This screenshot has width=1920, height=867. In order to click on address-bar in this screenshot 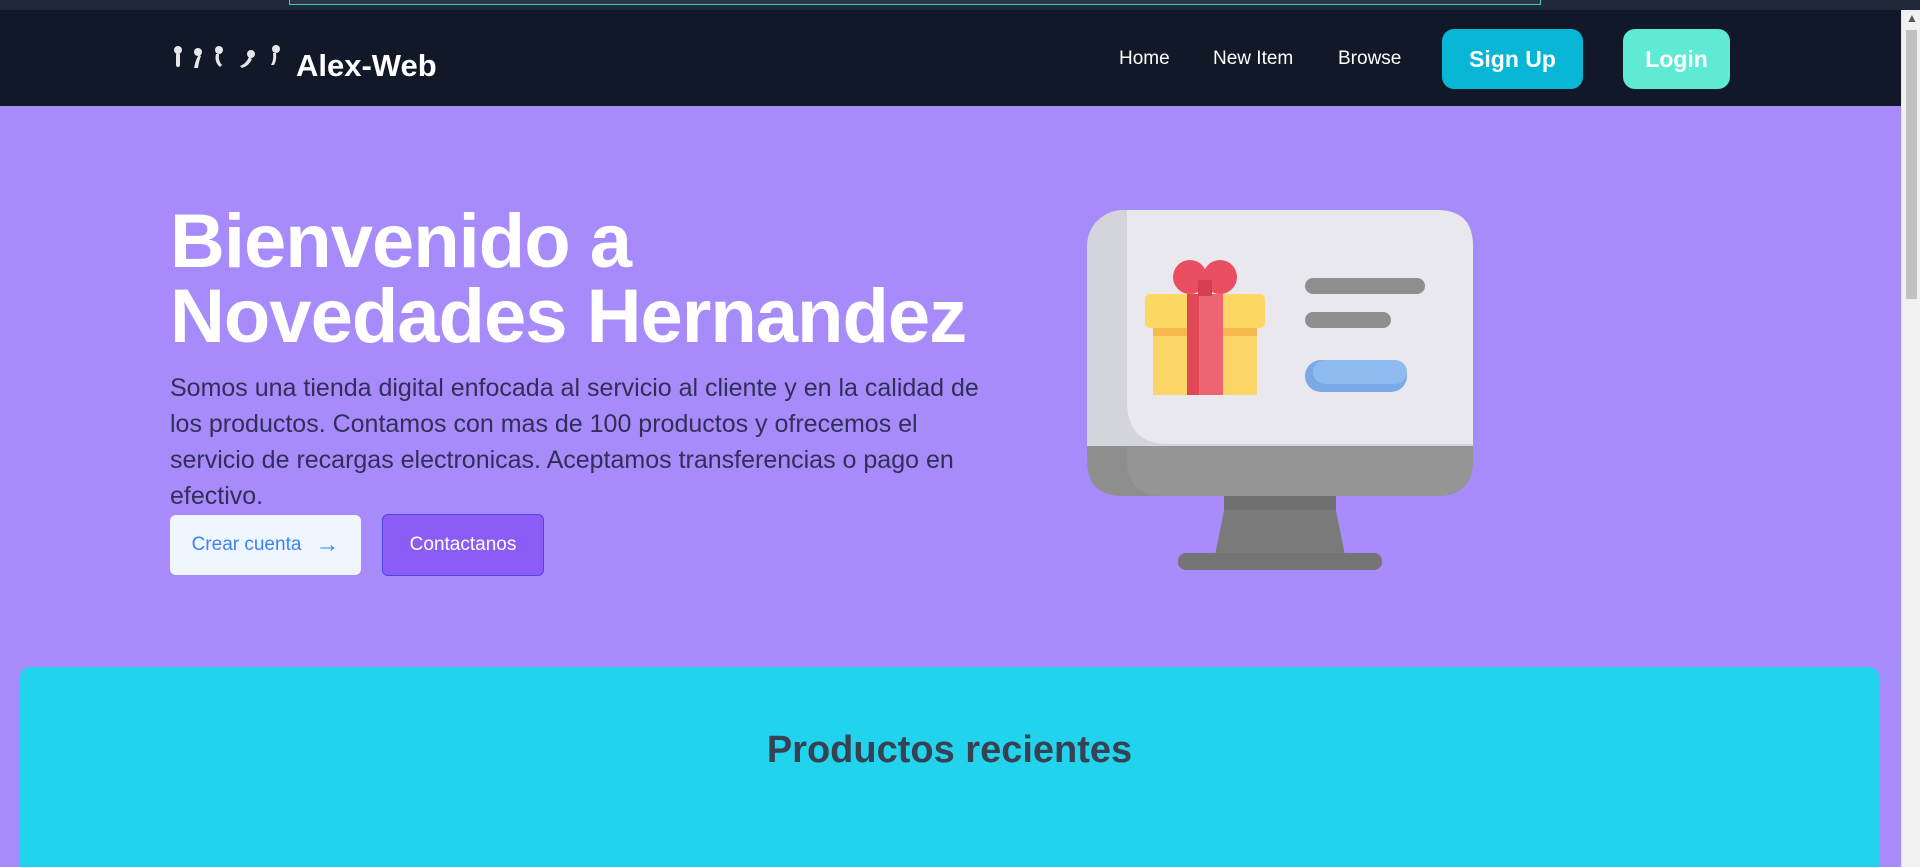, I will do `click(915, 2)`.